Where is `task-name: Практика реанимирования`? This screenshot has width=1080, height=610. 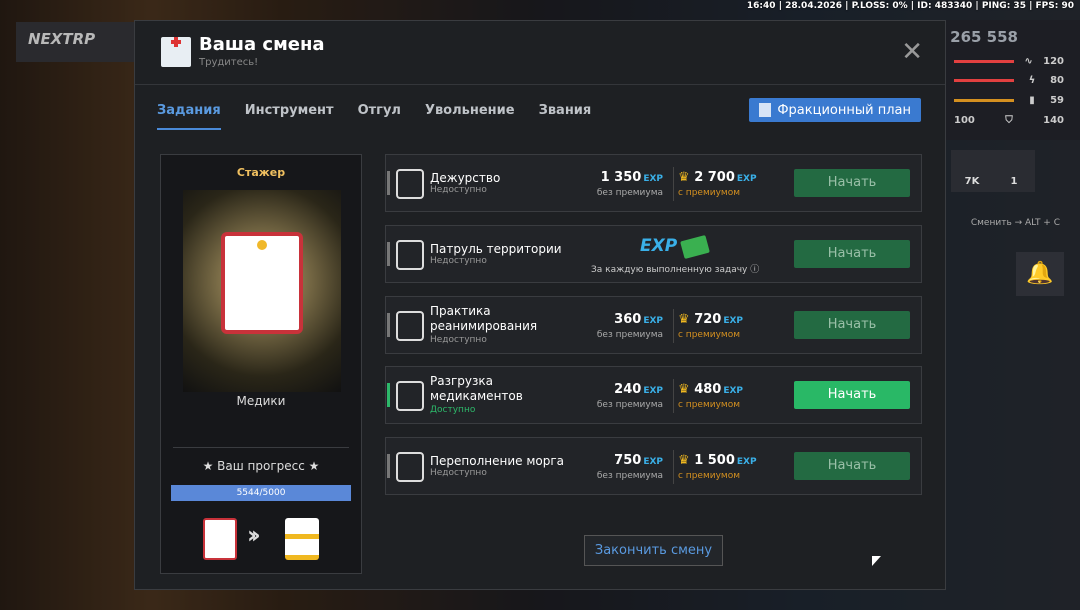
task-name: Практика реанимирования is located at coordinates (484, 318).